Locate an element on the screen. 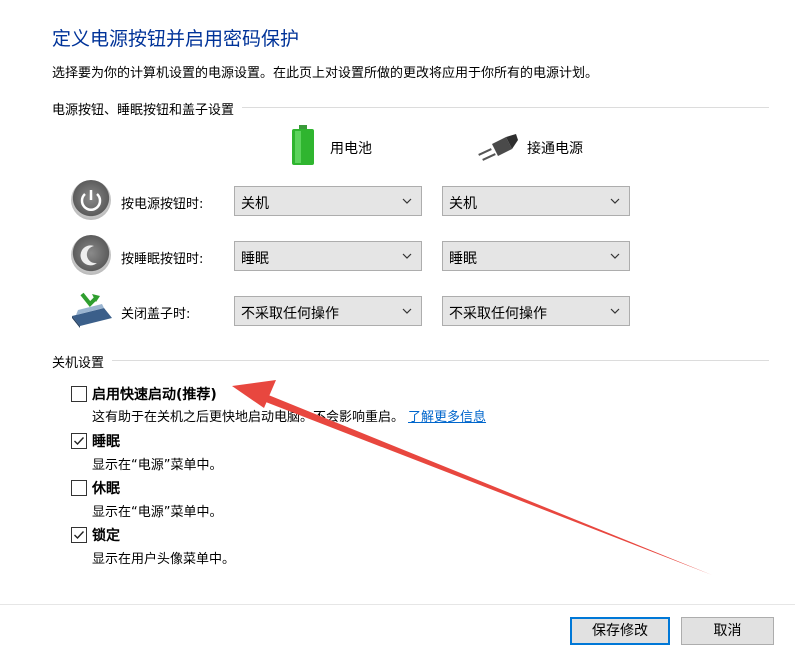  footer-divider is located at coordinates (397, 604).